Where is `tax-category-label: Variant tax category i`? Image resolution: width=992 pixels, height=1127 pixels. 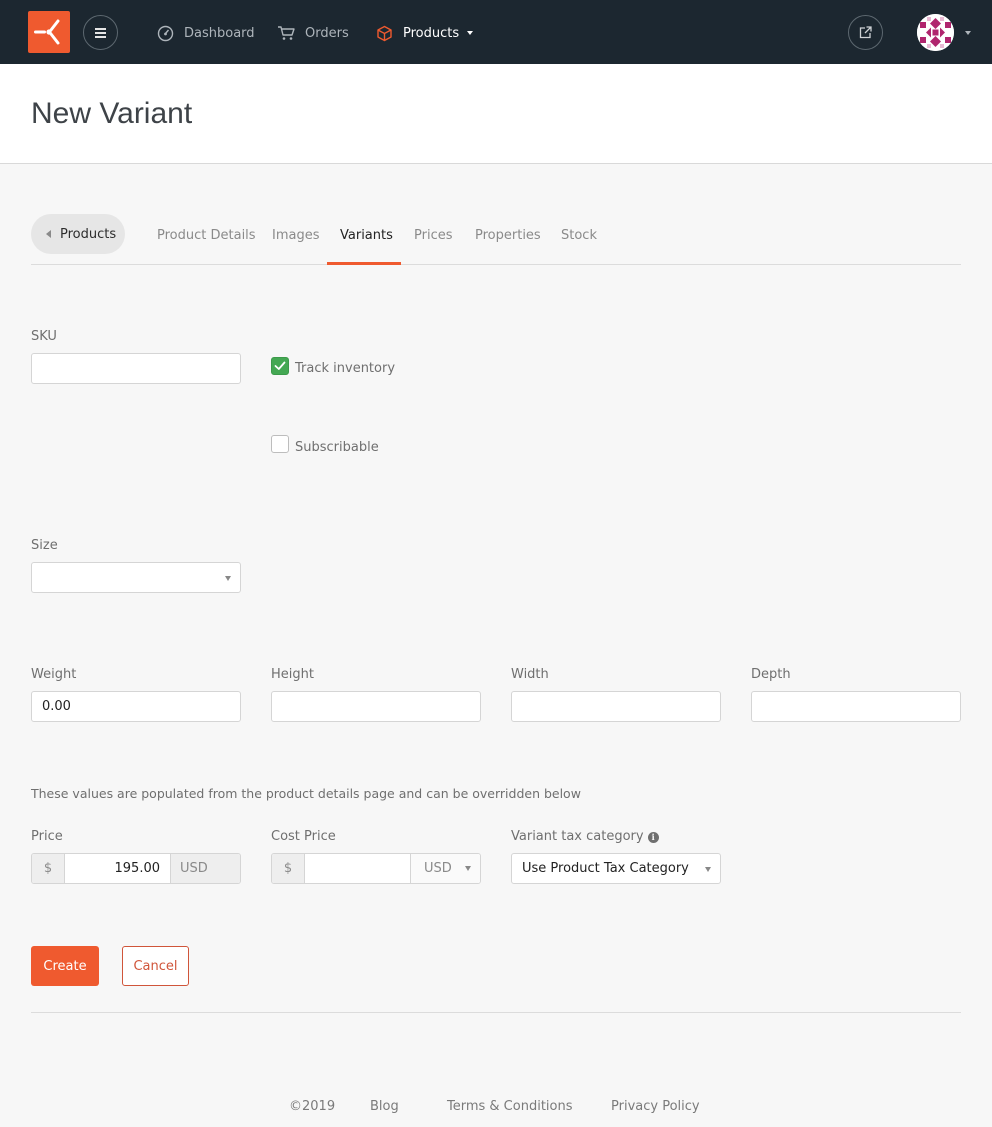
tax-category-label: Variant tax category i is located at coordinates (585, 836).